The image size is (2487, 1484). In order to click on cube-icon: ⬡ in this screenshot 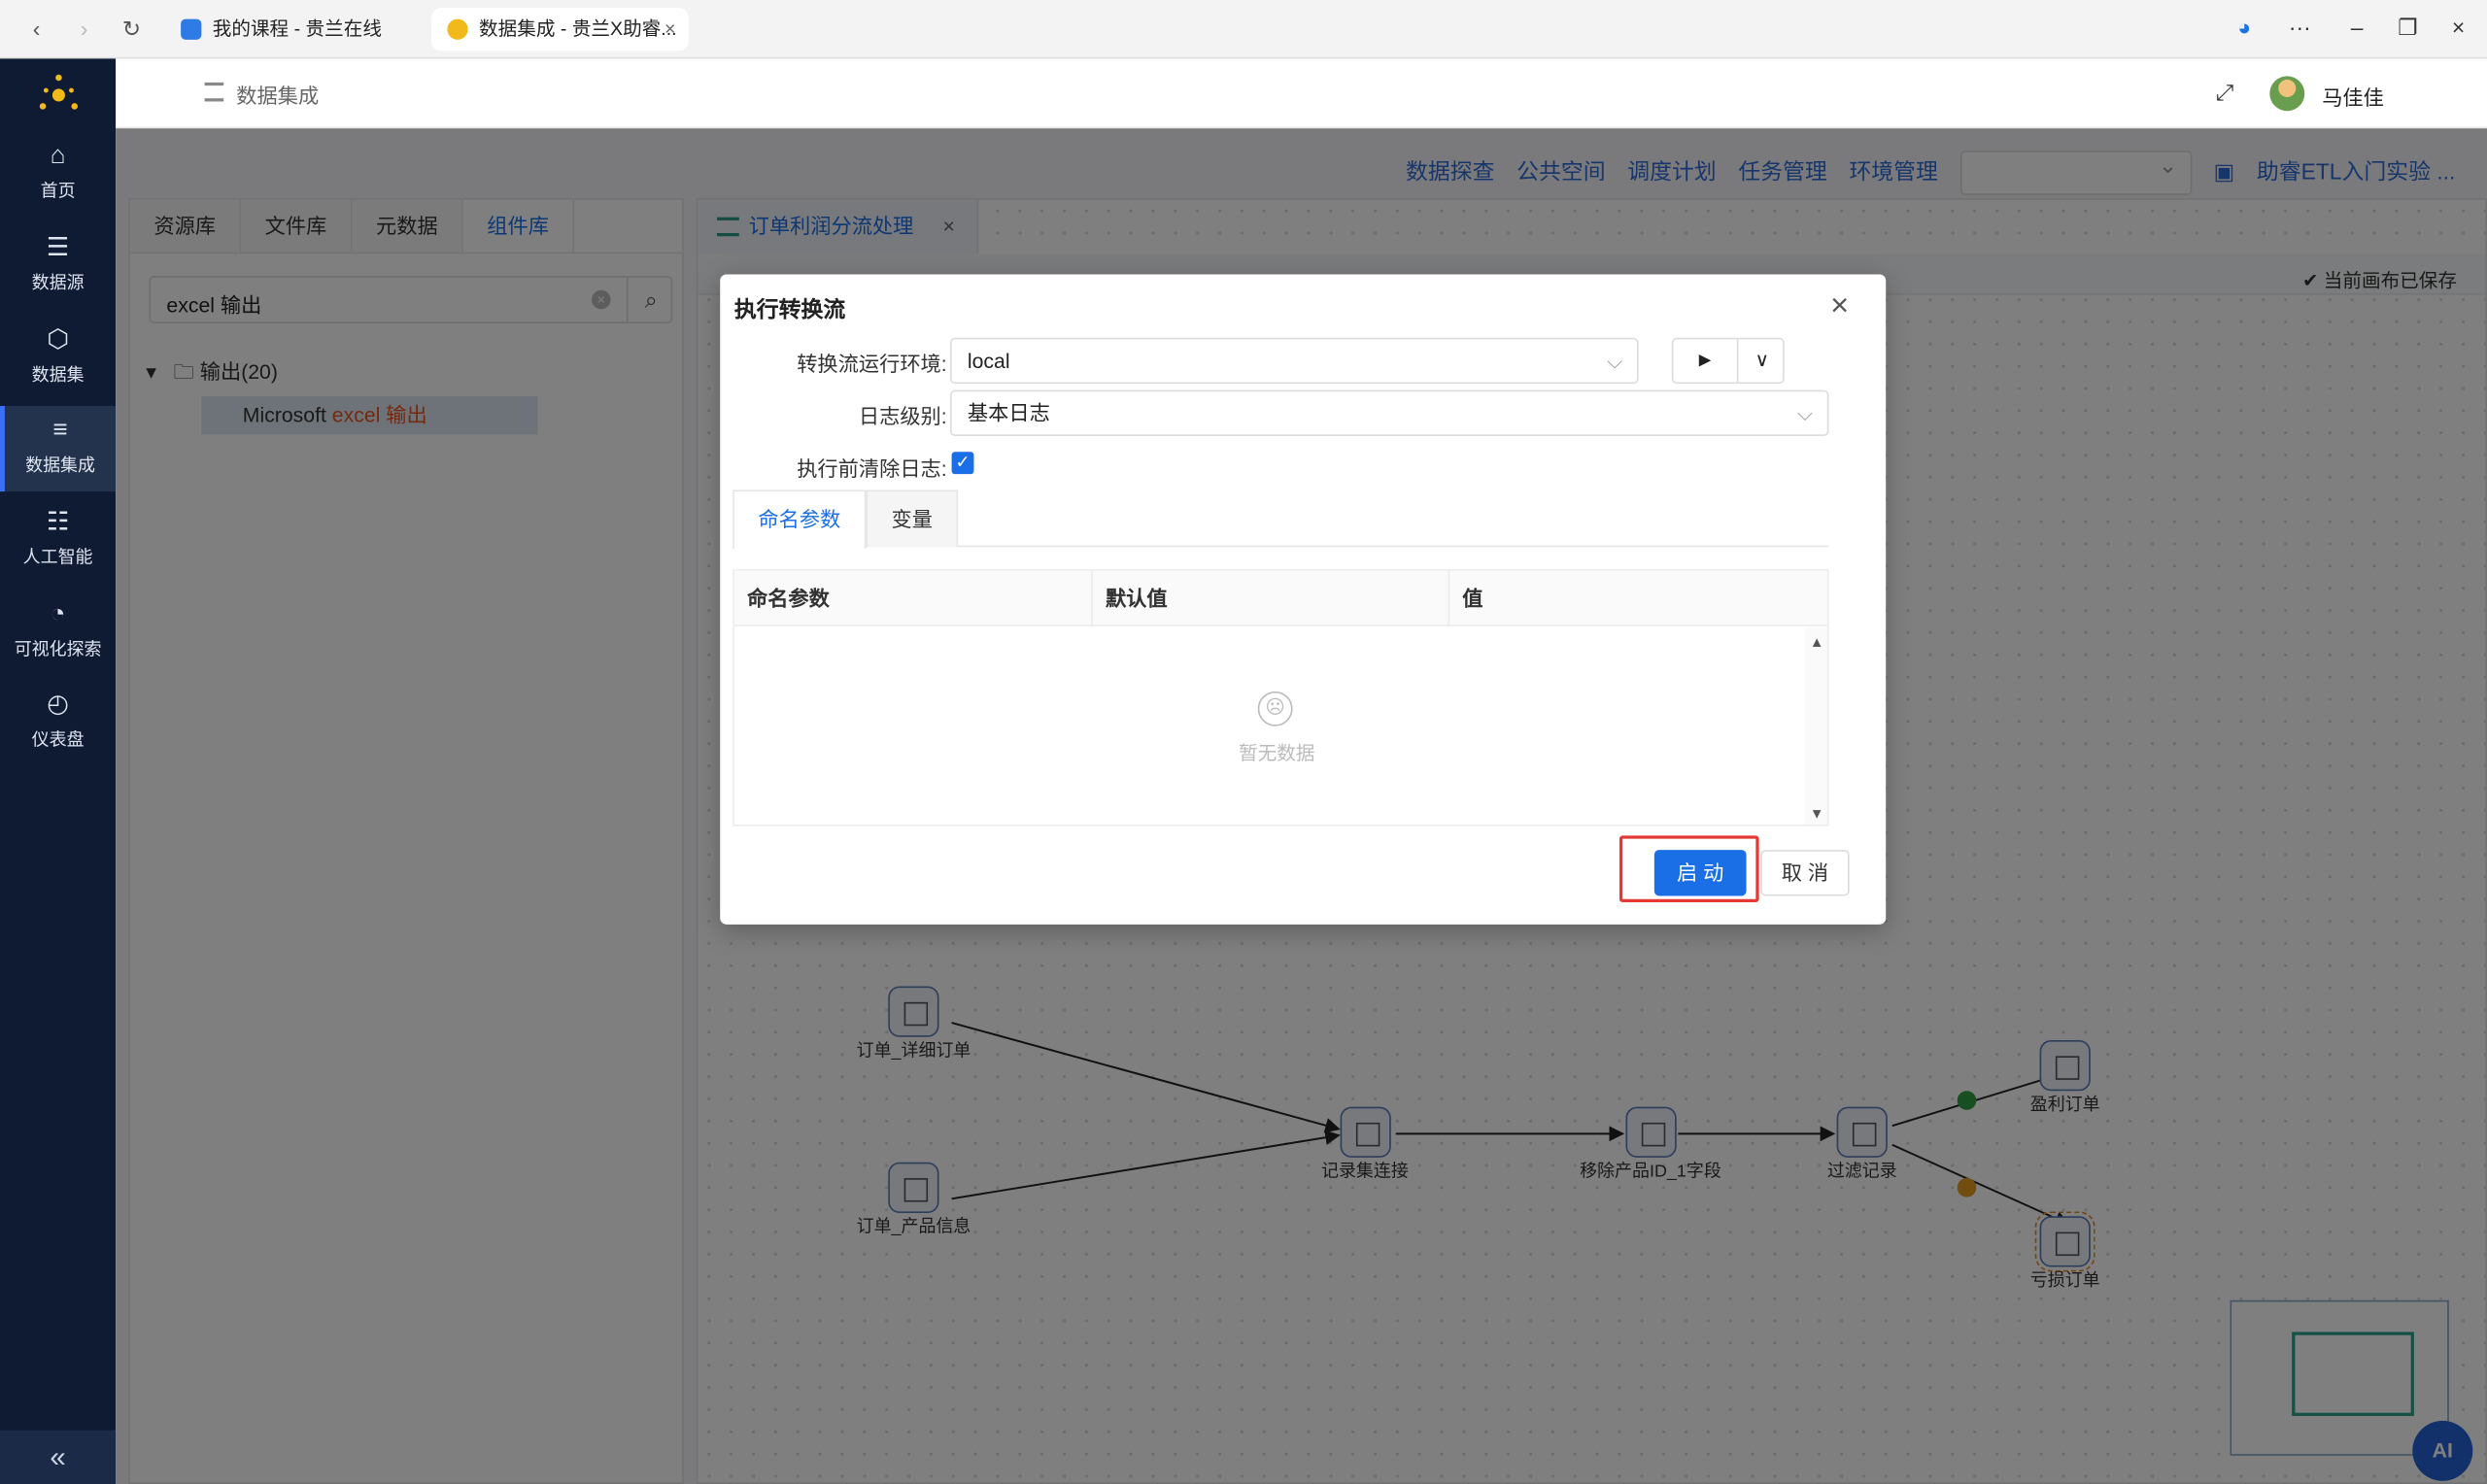, I will do `click(58, 340)`.